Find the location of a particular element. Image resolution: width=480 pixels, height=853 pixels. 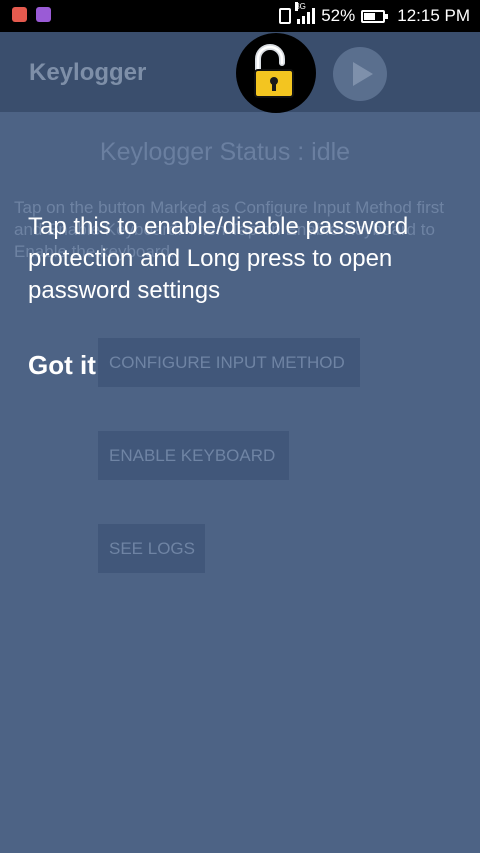

play-icon is located at coordinates (360, 74).